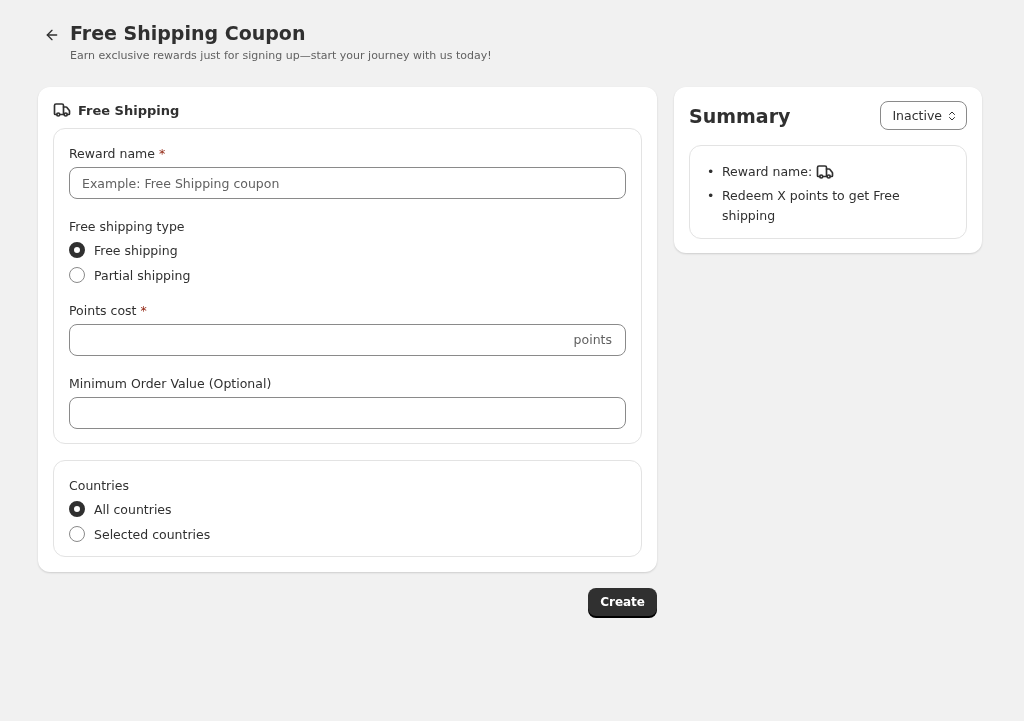 This screenshot has height=721, width=1024. Describe the element at coordinates (923, 115) in the screenshot. I see `status-select: Inactive` at that location.